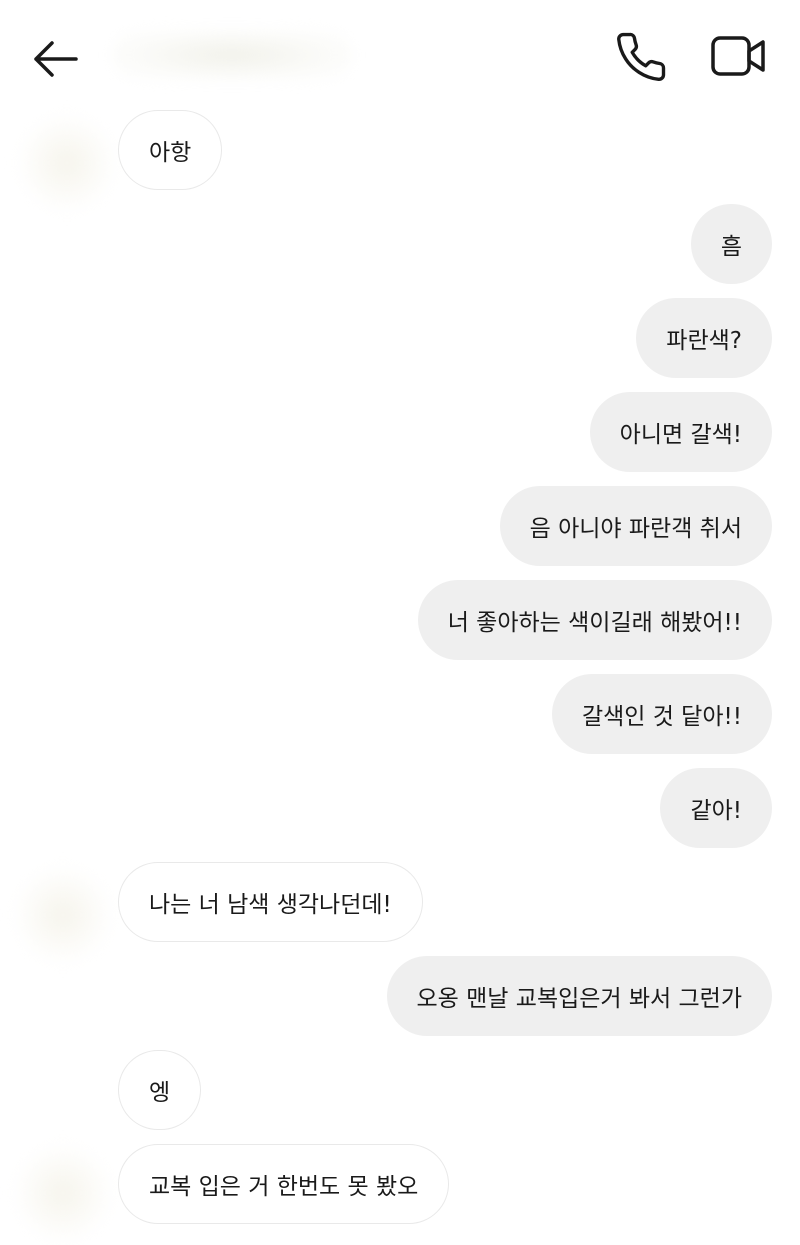 The height and width of the screenshot is (1245, 800). I want to click on message-bubble-sent: 너 좋아하는 색이길래 해봤어!!, so click(594, 620).